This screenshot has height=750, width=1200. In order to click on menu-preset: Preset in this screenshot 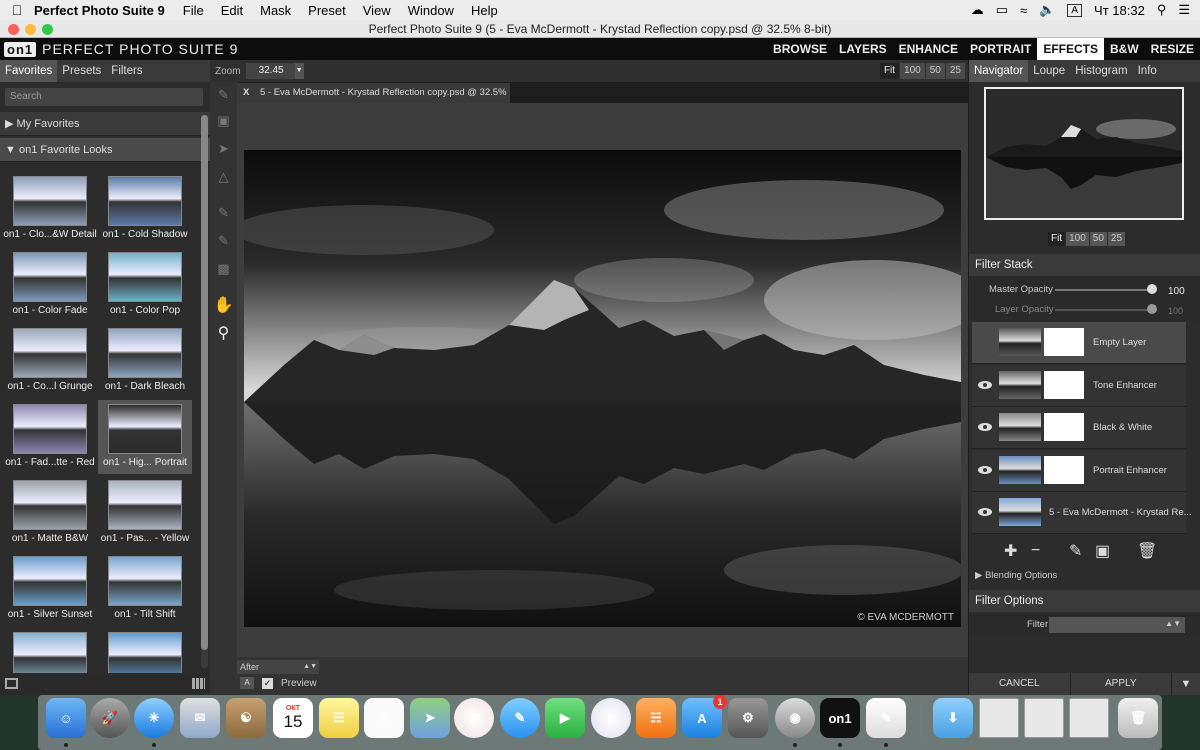, I will do `click(327, 10)`.